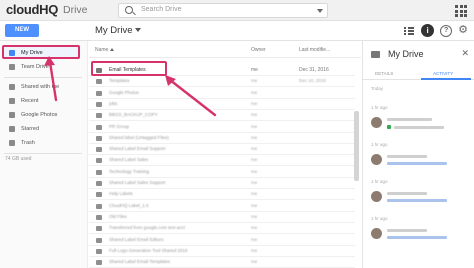 This screenshot has height=268, width=474. What do you see at coordinates (222, 93) in the screenshot?
I see `table-row: Google Photos me` at bounding box center [222, 93].